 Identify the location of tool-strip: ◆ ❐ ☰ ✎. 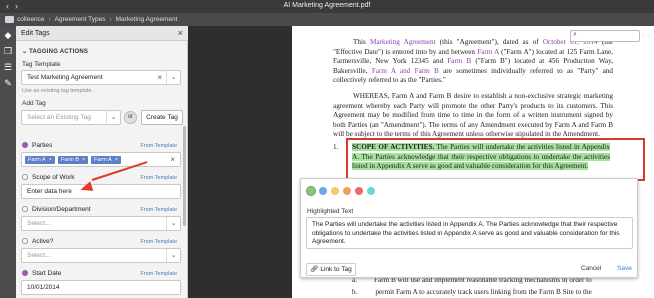
(8, 162).